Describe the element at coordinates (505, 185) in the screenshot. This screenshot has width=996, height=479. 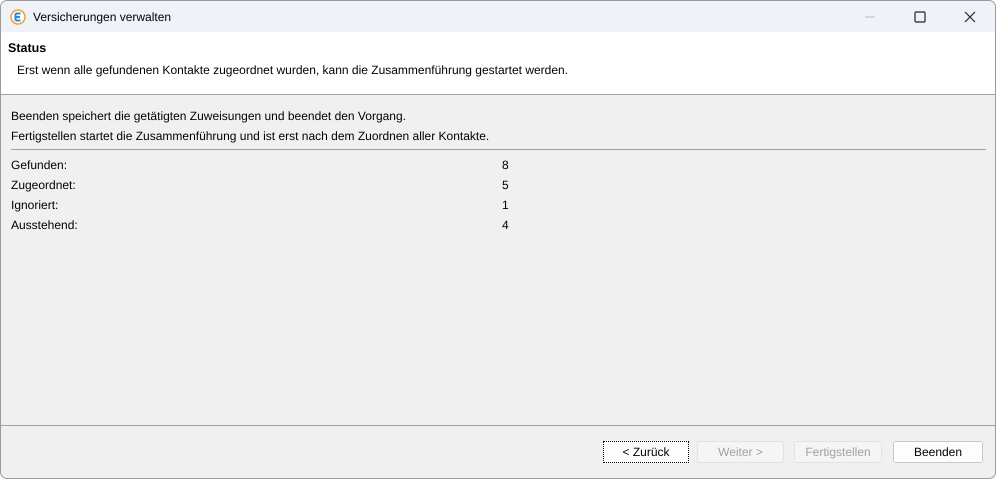
I see `stat-value: 5` at that location.